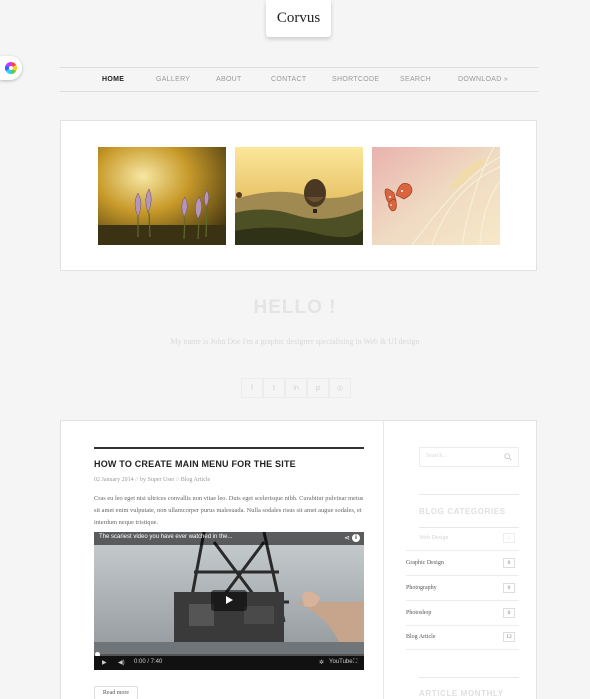 The height and width of the screenshot is (699, 590). I want to click on crocus-flowers-image, so click(162, 196).